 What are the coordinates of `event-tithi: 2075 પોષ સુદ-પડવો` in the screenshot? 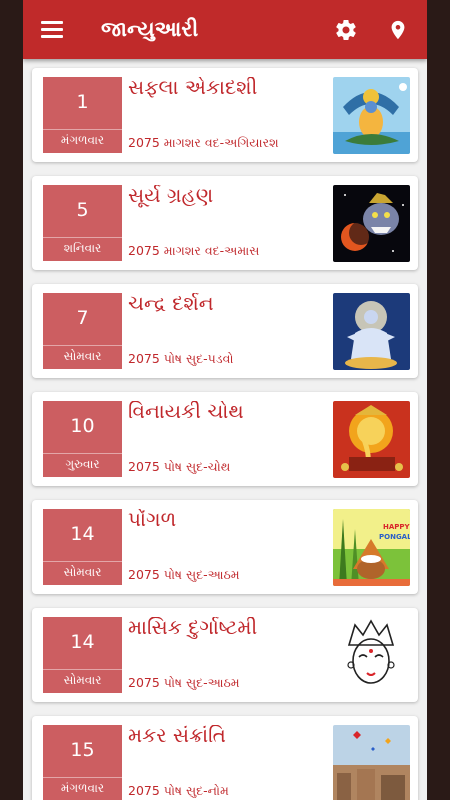 It's located at (181, 358).